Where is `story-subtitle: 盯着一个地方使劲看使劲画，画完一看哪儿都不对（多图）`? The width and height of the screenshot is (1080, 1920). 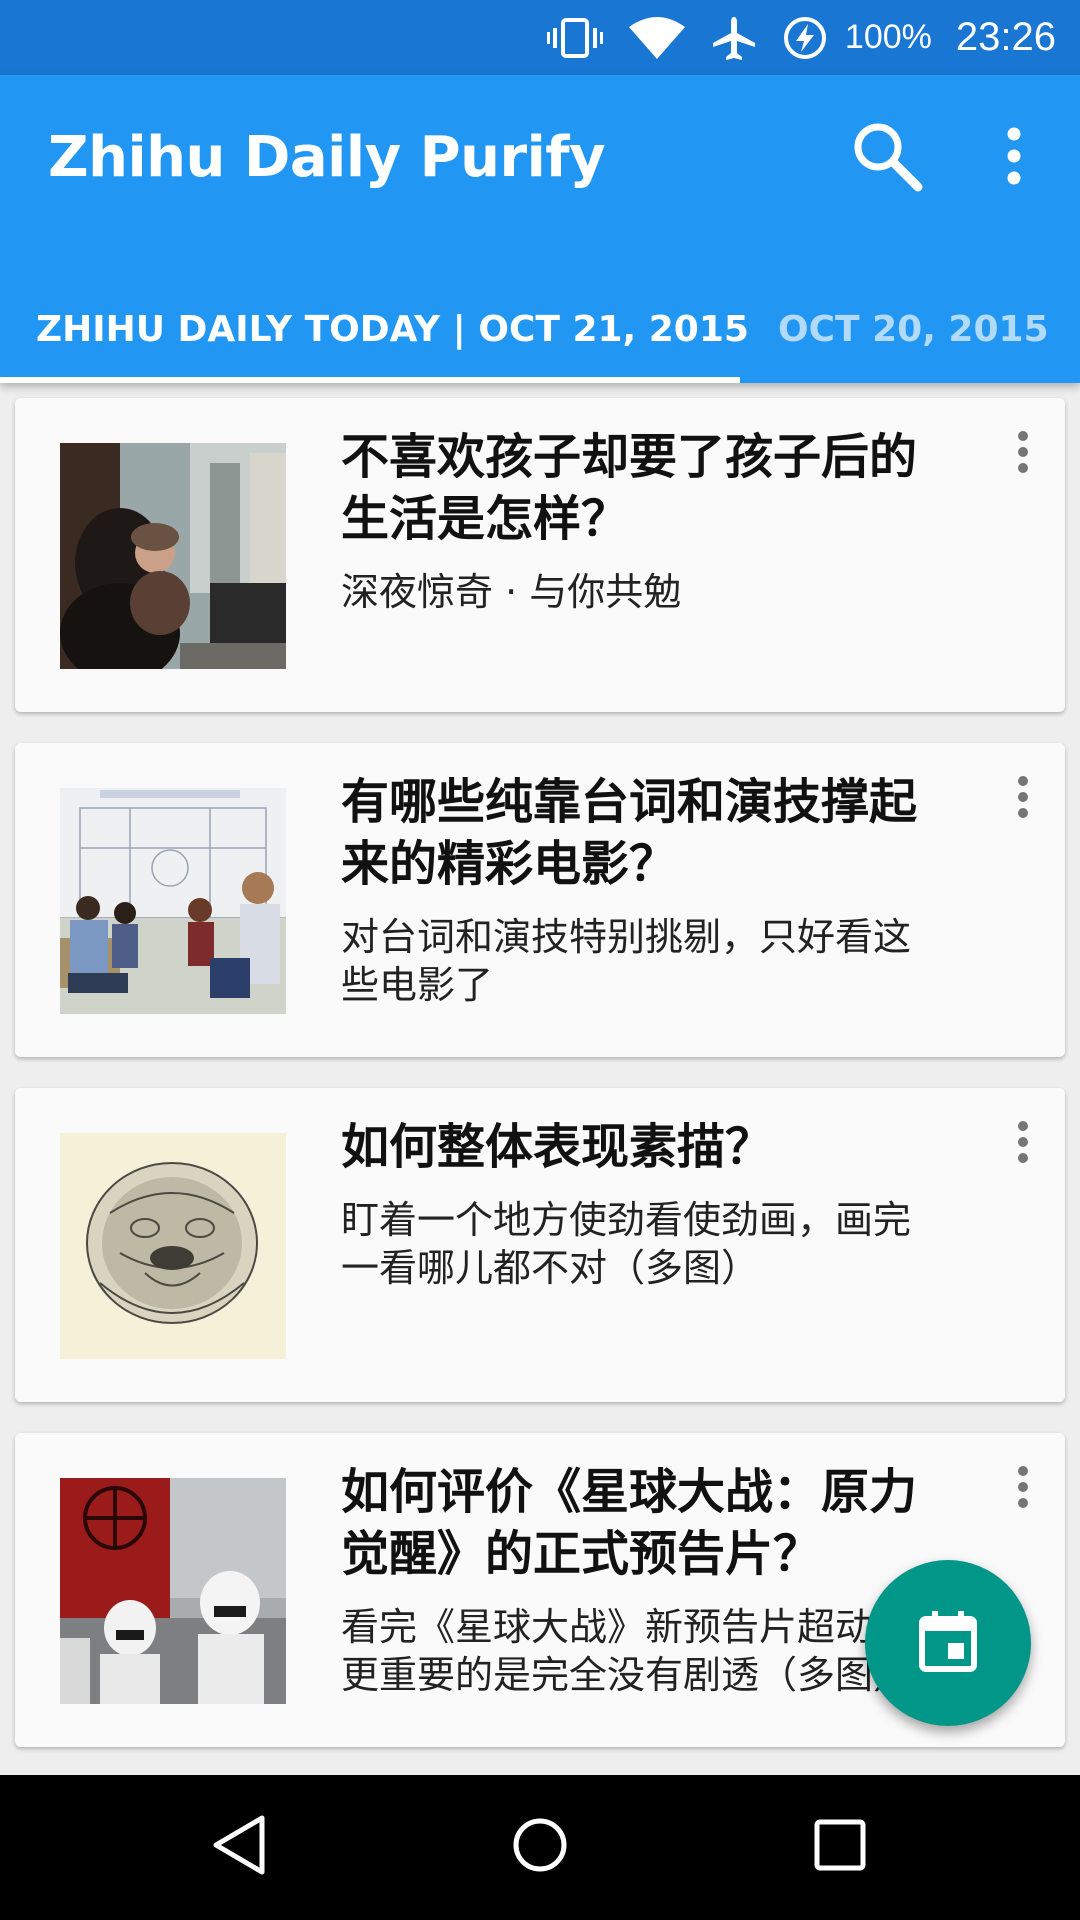 story-subtitle: 盯着一个地方使劲看使劲画，画完一看哪儿都不对（多图） is located at coordinates (626, 1244).